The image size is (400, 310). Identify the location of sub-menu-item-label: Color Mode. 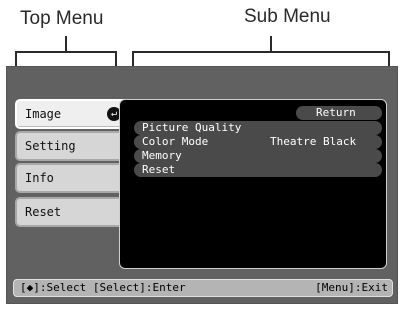
(175, 141).